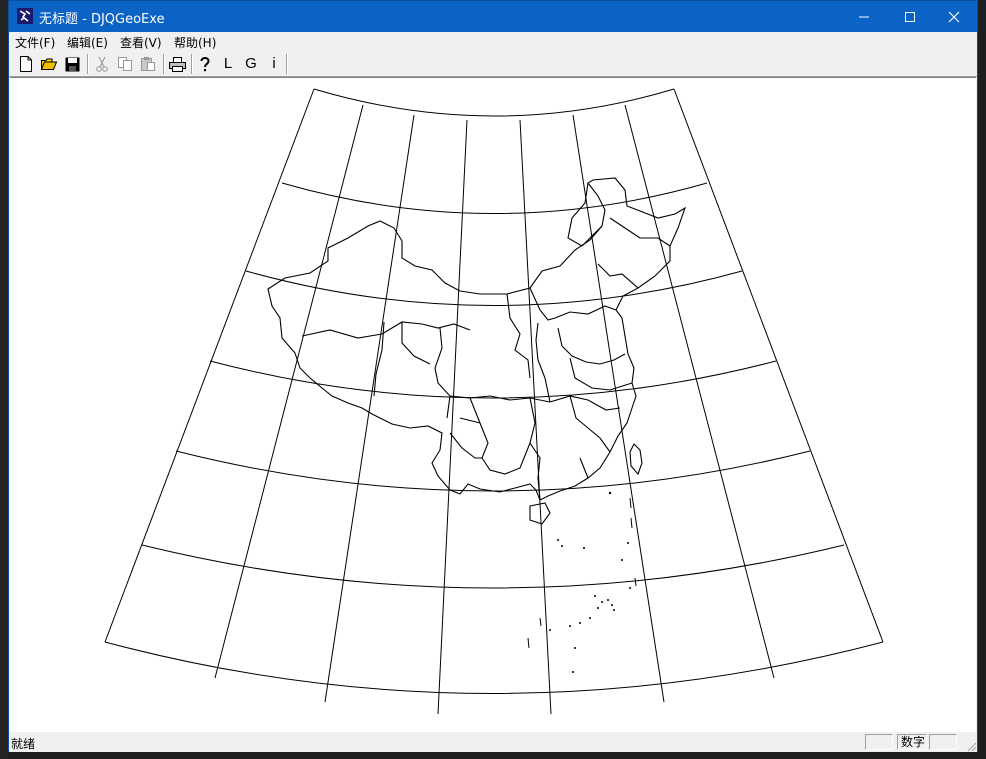  I want to click on menu-edit: 编辑(E), so click(87, 42).